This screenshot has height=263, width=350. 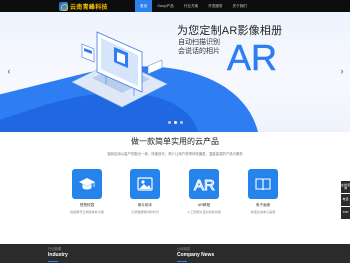 I want to click on brand: 云南青峰科技, so click(x=83, y=6).